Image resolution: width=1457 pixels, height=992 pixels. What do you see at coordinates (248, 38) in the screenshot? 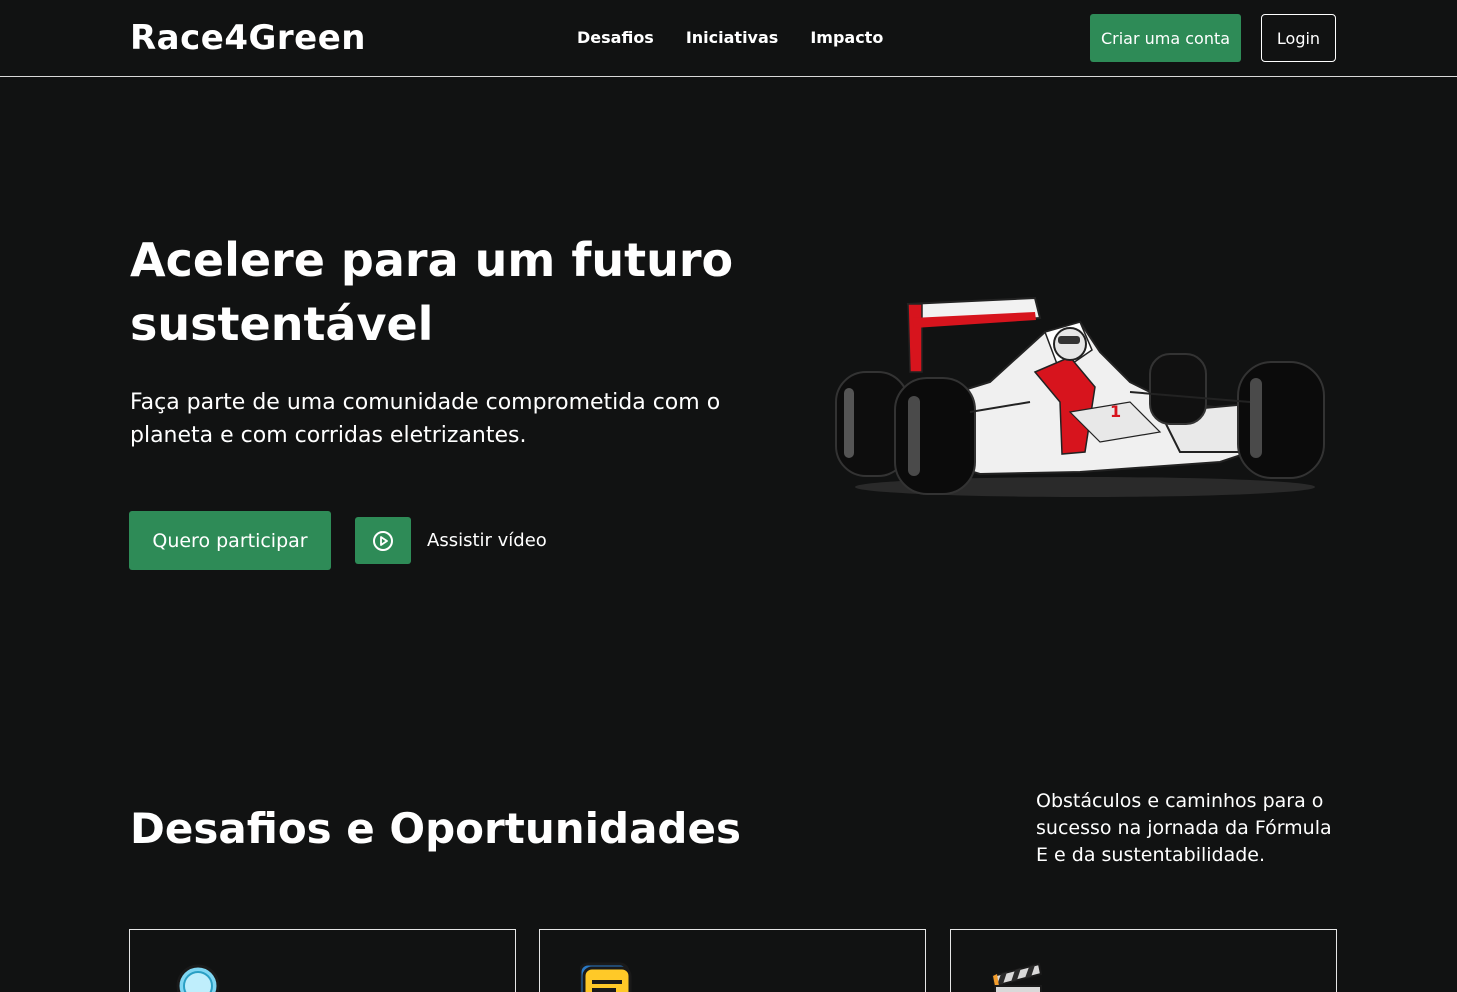
I see `logo: Race4Green` at bounding box center [248, 38].